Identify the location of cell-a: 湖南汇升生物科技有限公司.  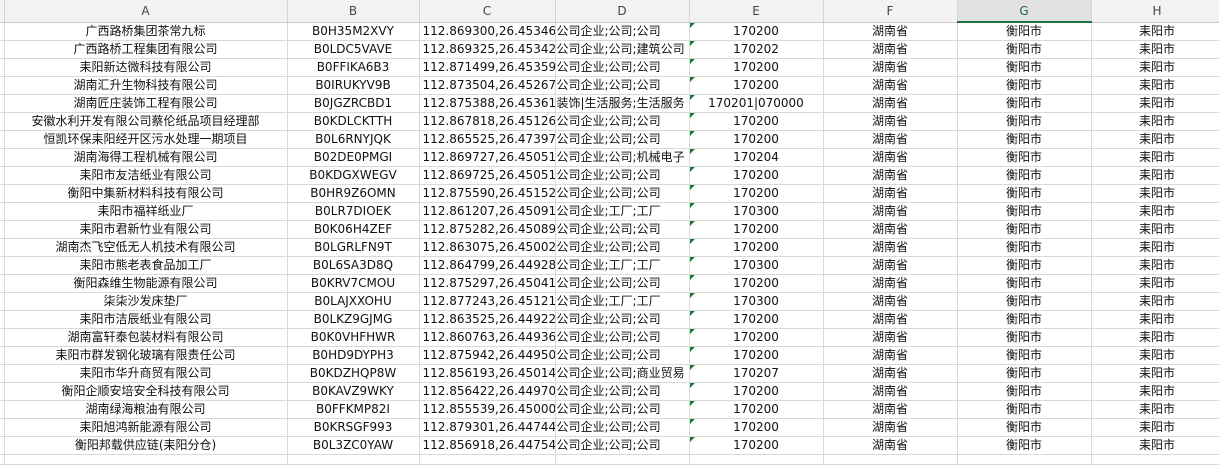
(146, 85).